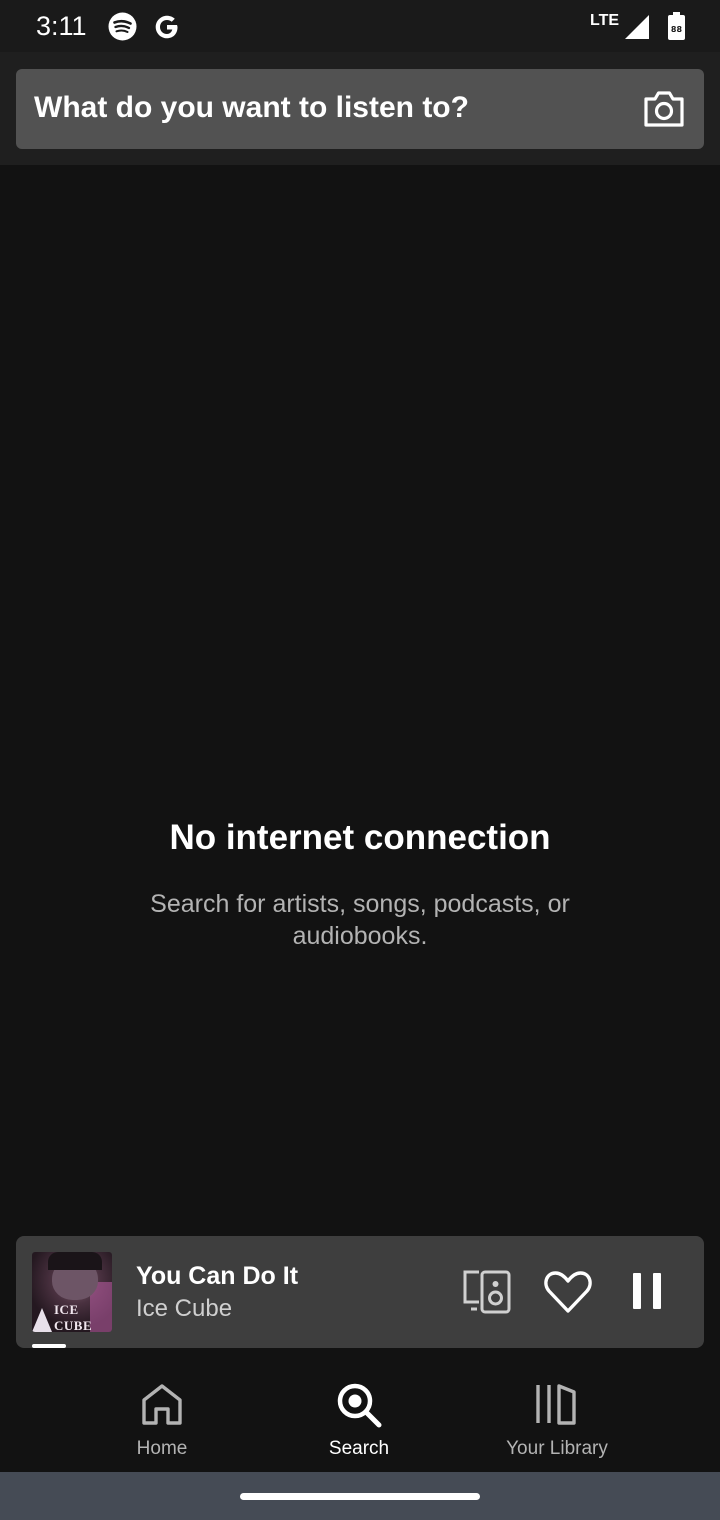 This screenshot has height=1520, width=720. Describe the element at coordinates (637, 27) in the screenshot. I see `signal-icon` at that location.